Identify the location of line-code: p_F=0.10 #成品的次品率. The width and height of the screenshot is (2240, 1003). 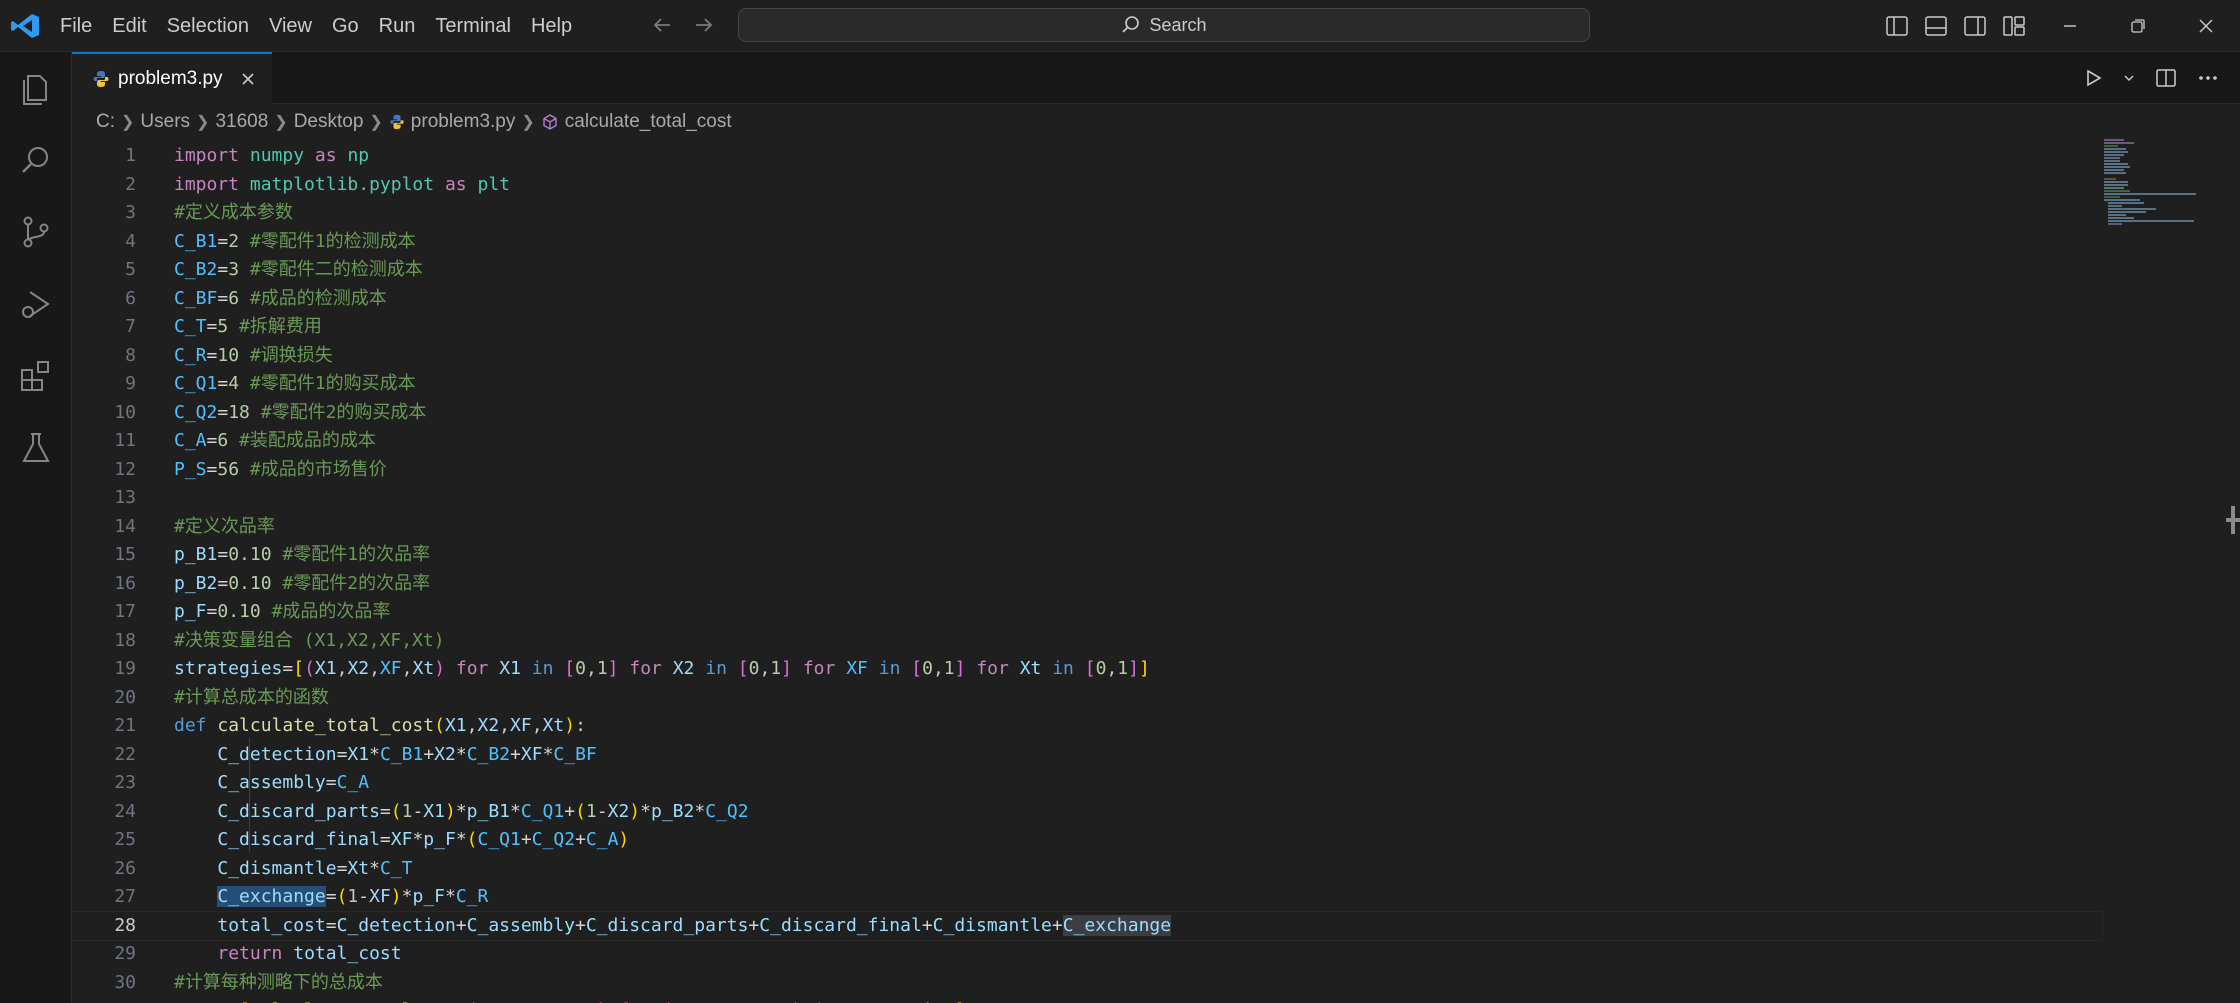
(282, 611).